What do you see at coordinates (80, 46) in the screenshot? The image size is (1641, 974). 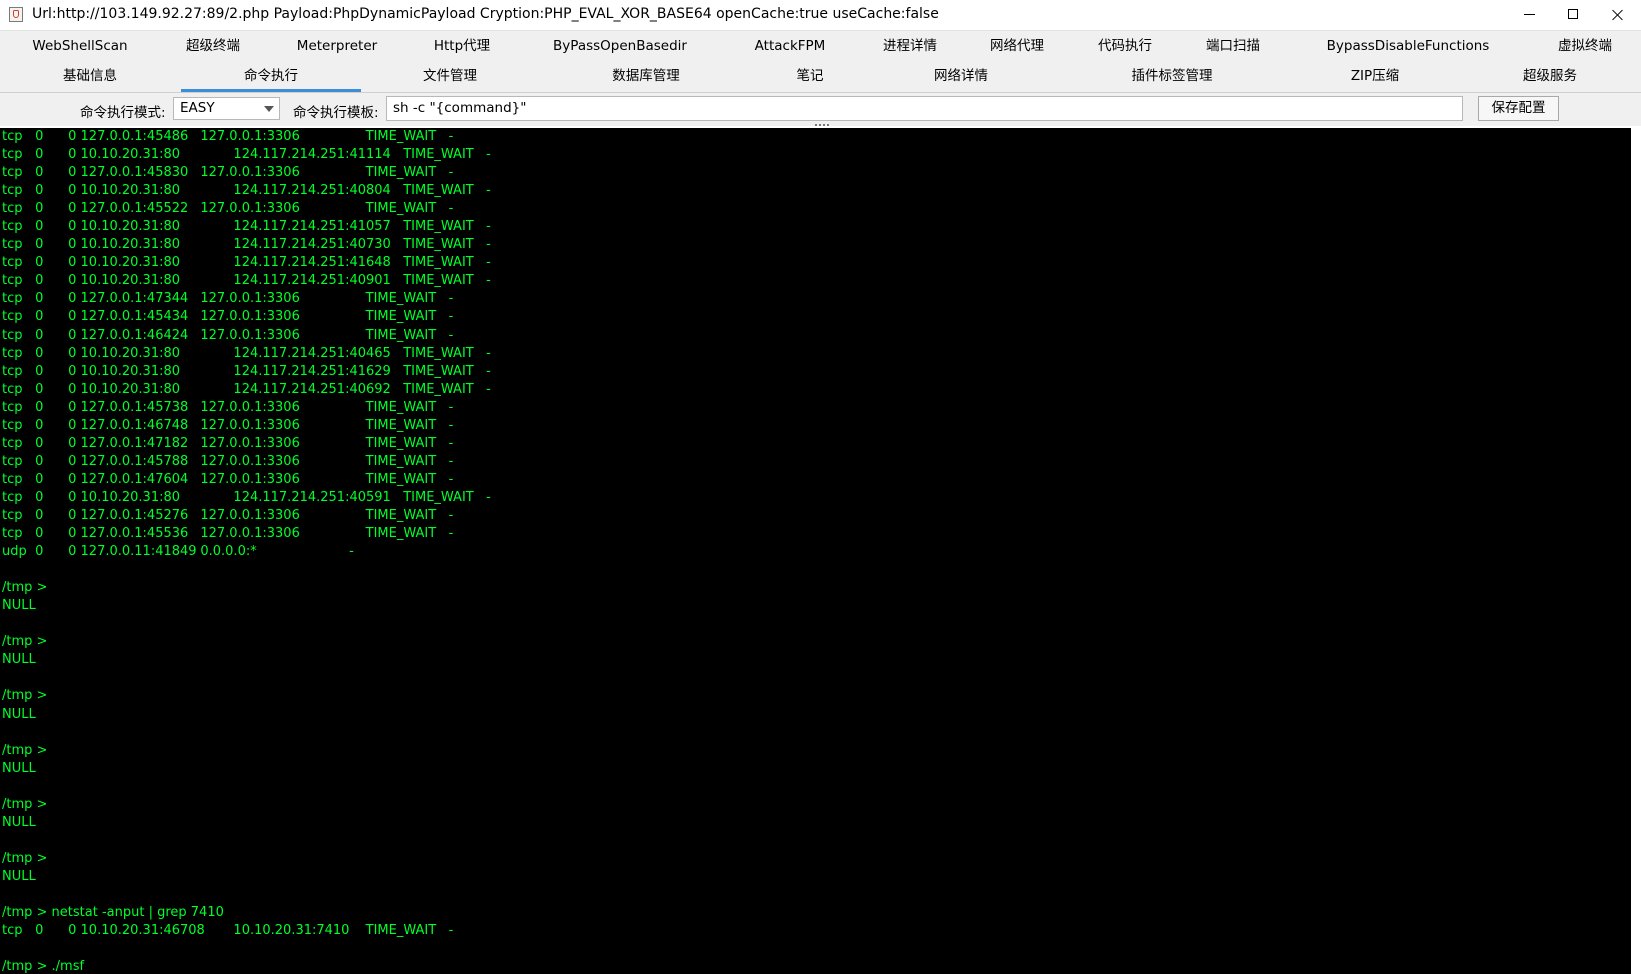 I see `tab-webshellscan: WebShellScan` at bounding box center [80, 46].